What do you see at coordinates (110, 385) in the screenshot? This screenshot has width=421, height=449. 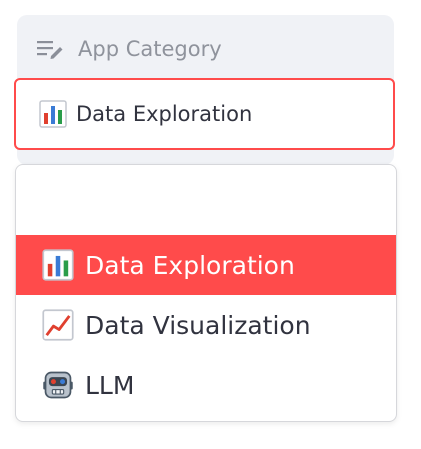 I see `option-label: LLM` at bounding box center [110, 385].